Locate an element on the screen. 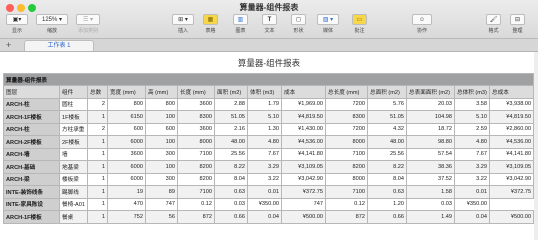 The width and height of the screenshot is (538, 240). table-cell: 2.59 is located at coordinates (472, 129).